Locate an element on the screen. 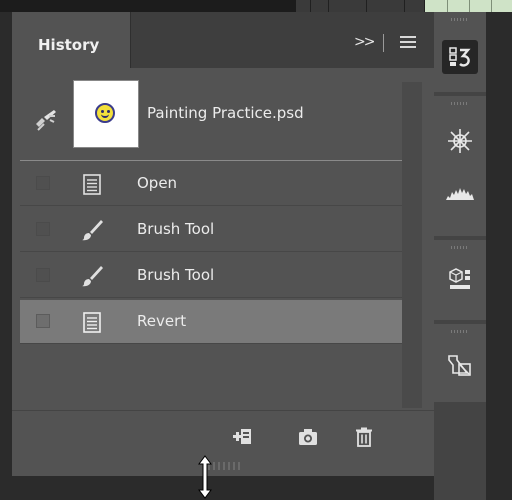 This screenshot has width=512, height=500. dock-history-button is located at coordinates (460, 57).